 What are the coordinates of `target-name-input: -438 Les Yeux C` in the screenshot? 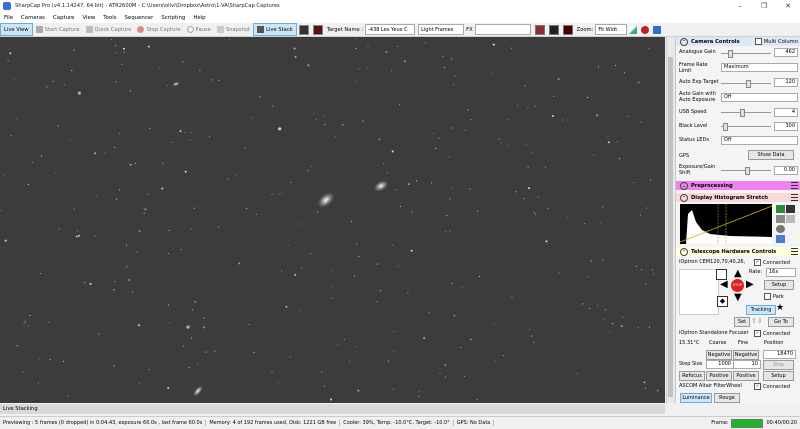 It's located at (390, 29).